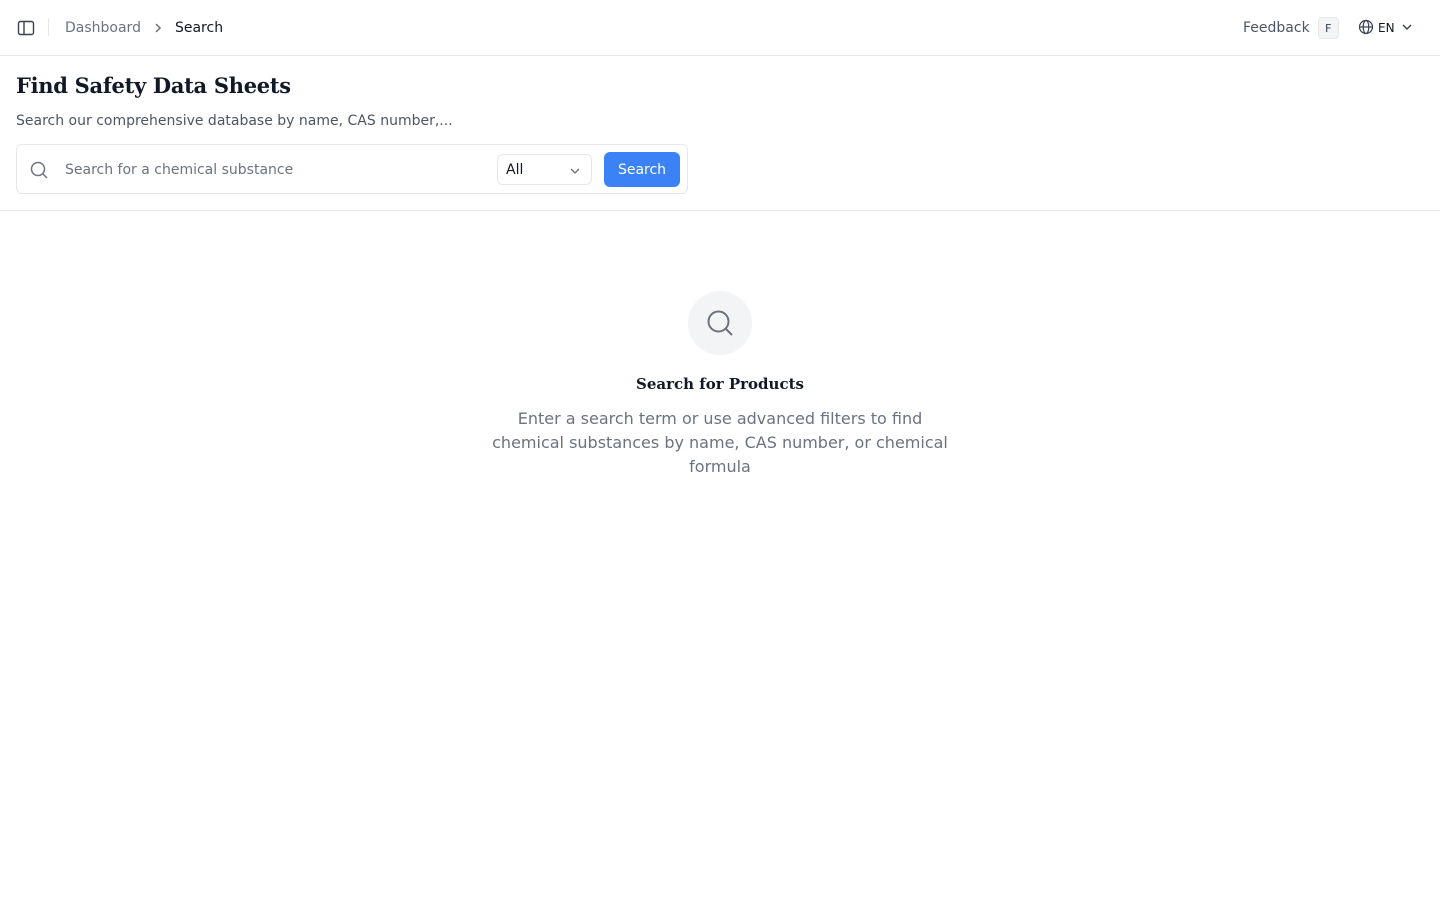 Image resolution: width=1440 pixels, height=900 pixels. What do you see at coordinates (1276, 28) in the screenshot?
I see `feedback-label: Feedback` at bounding box center [1276, 28].